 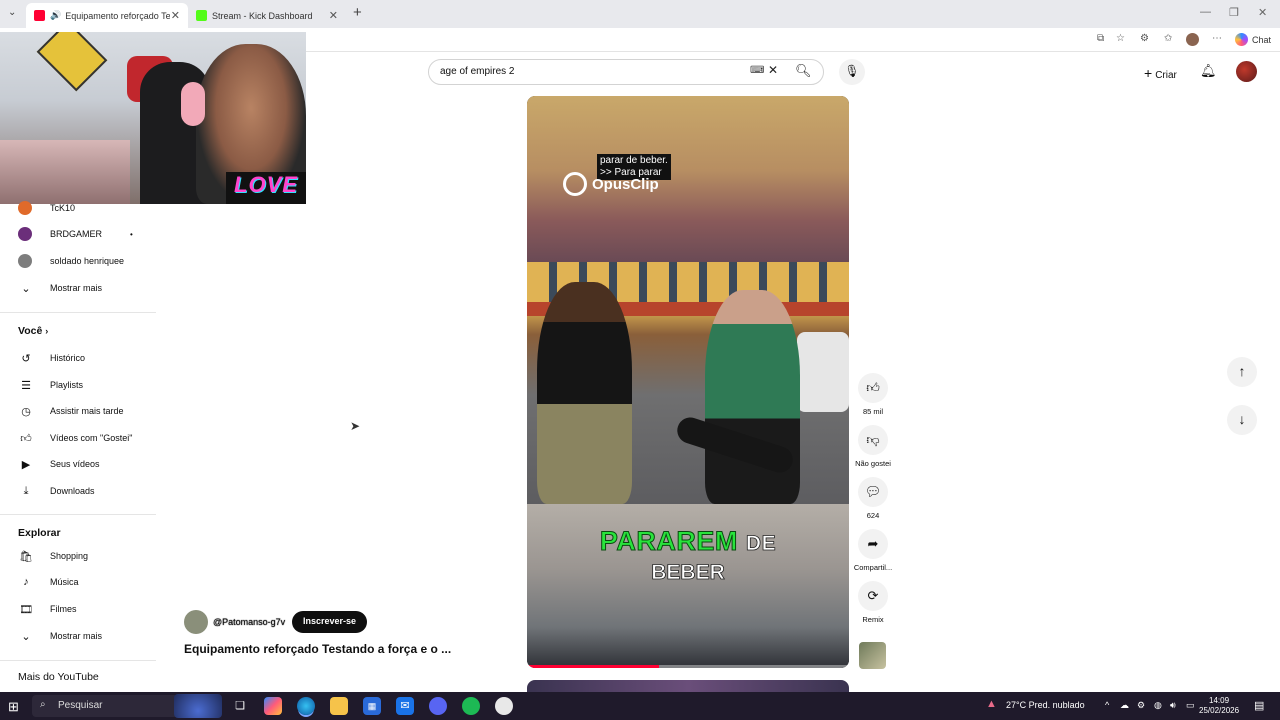 I want to click on spotify-icon, so click(x=471, y=706).